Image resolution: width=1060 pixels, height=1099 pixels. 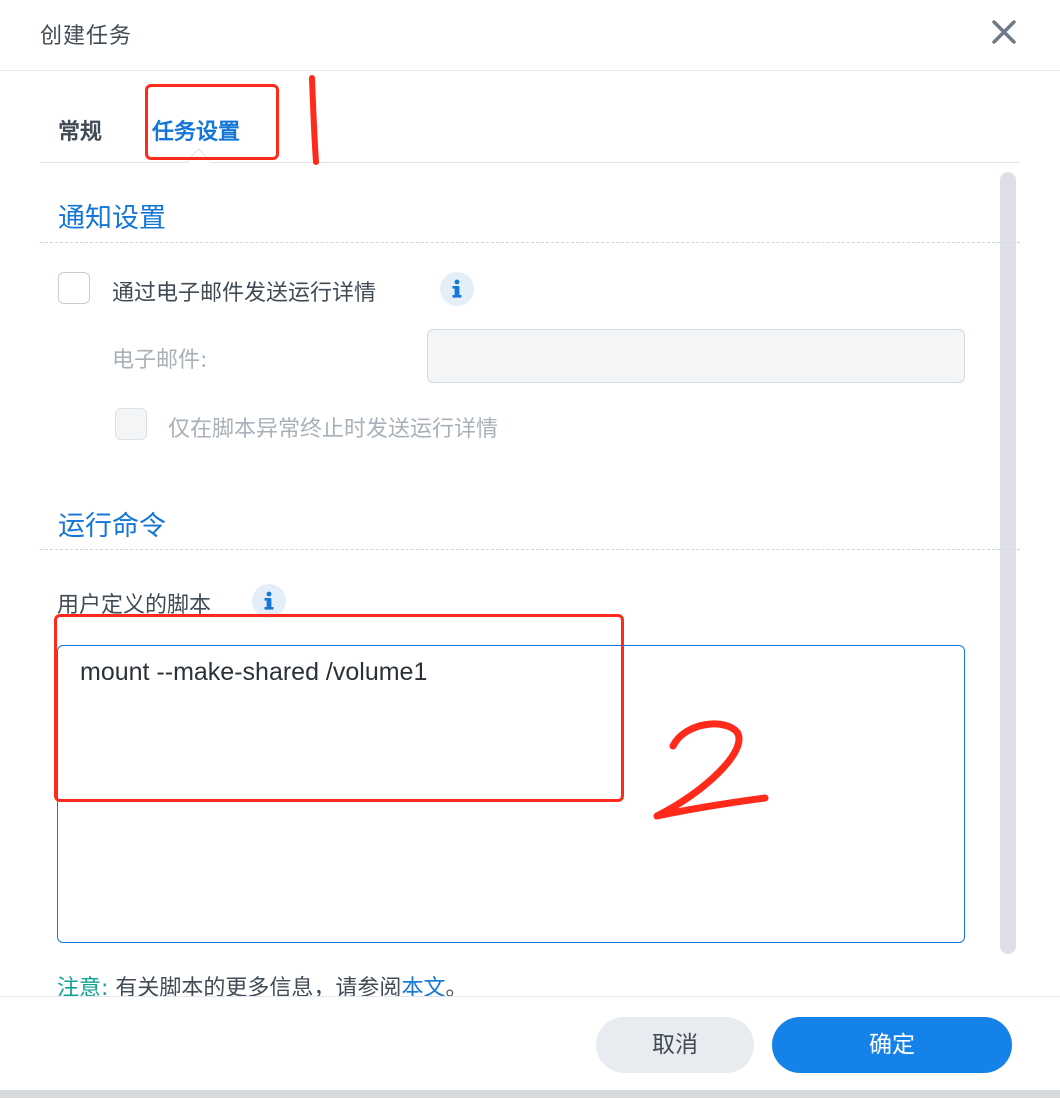 What do you see at coordinates (196, 130) in the screenshot?
I see `tab-task-settings: 任务设置` at bounding box center [196, 130].